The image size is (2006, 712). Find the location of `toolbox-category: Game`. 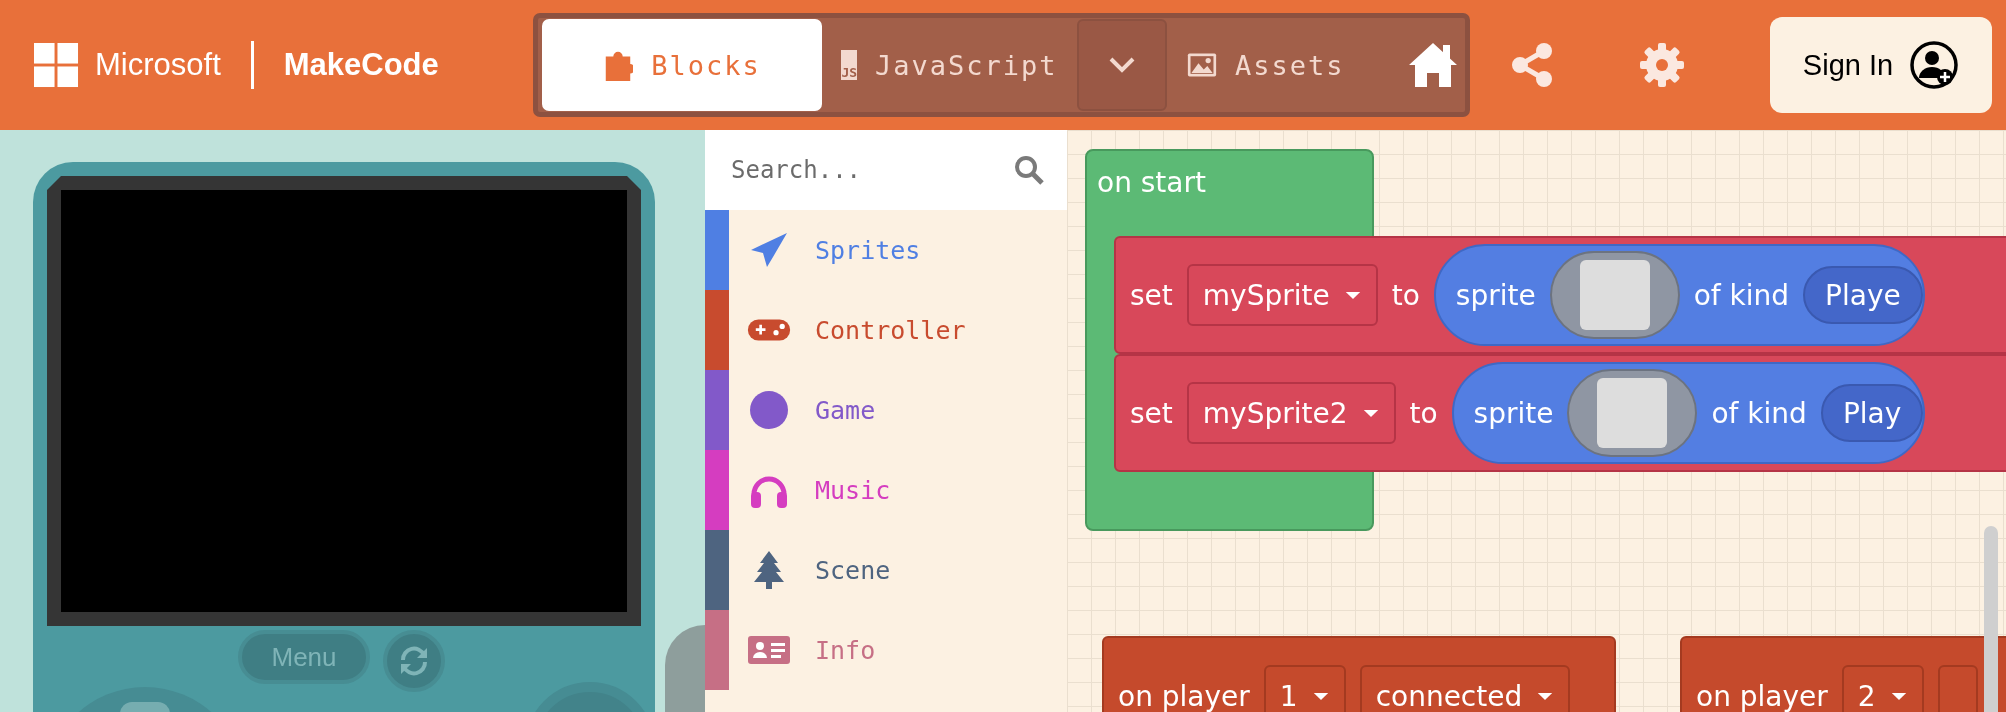

toolbox-category: Game is located at coordinates (886, 410).